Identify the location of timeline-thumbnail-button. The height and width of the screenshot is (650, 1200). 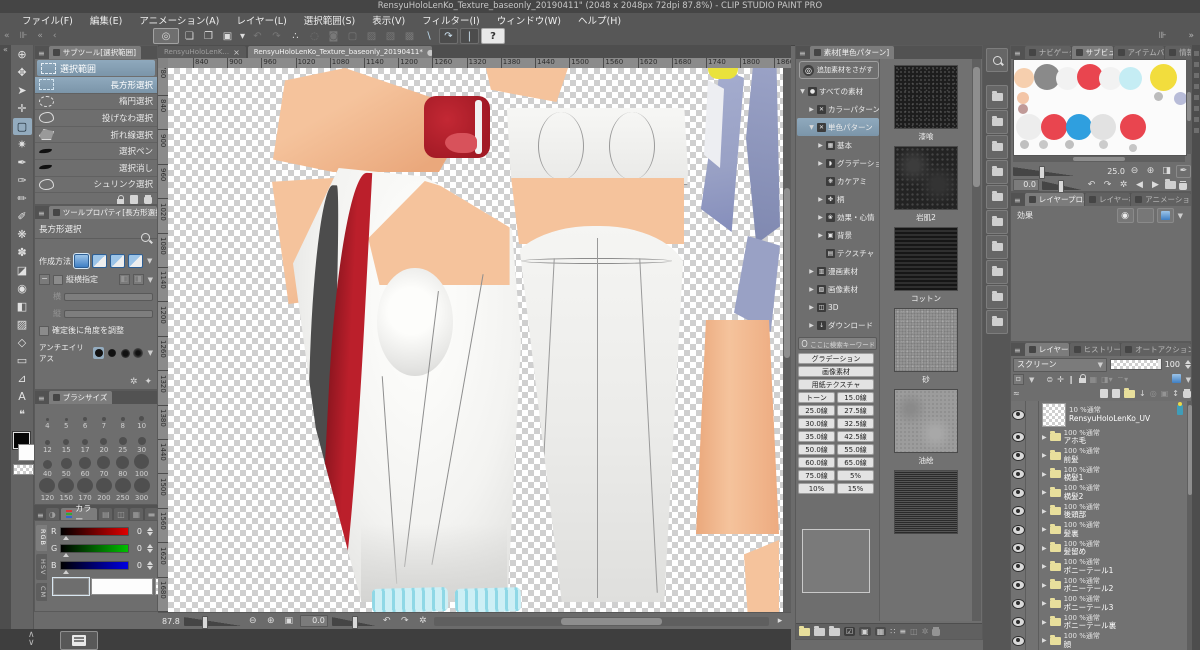
(79, 640).